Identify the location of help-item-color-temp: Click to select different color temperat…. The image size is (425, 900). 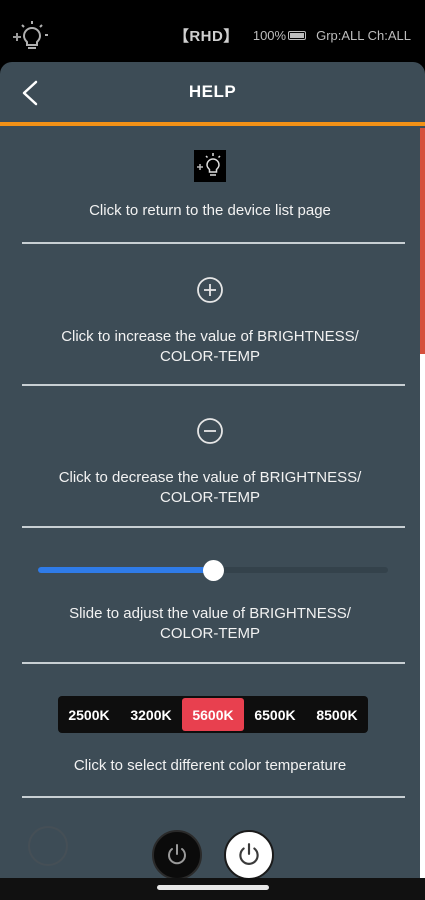
(210, 766).